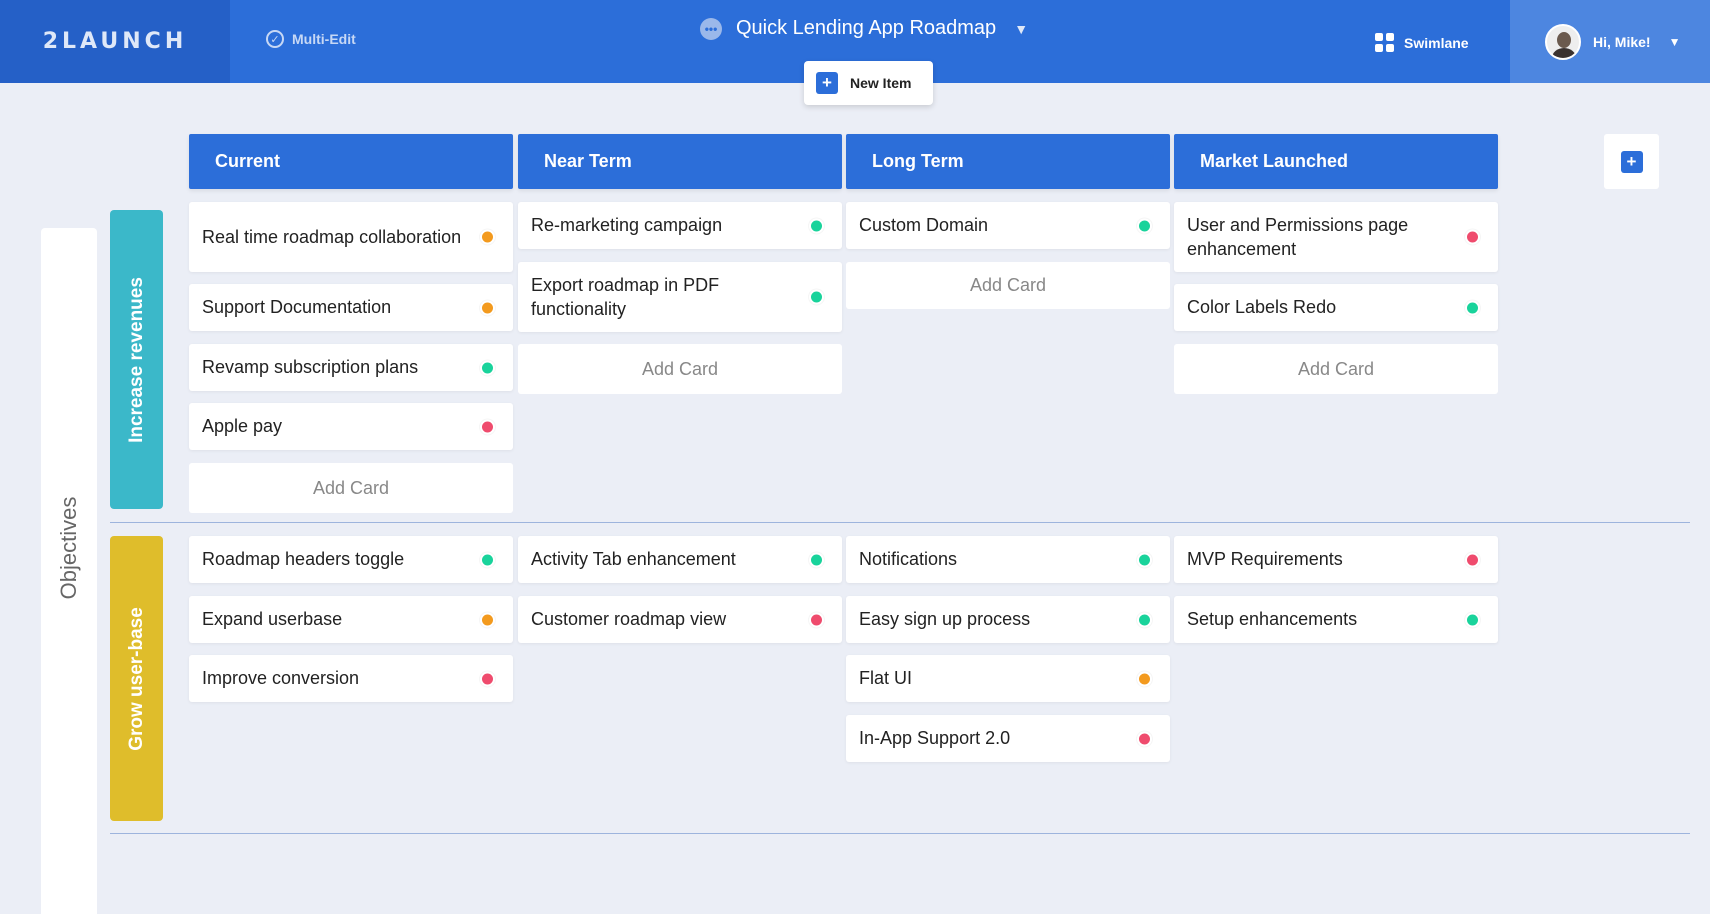 Image resolution: width=1710 pixels, height=914 pixels. What do you see at coordinates (68, 548) in the screenshot?
I see `objectives-label: Objectives` at bounding box center [68, 548].